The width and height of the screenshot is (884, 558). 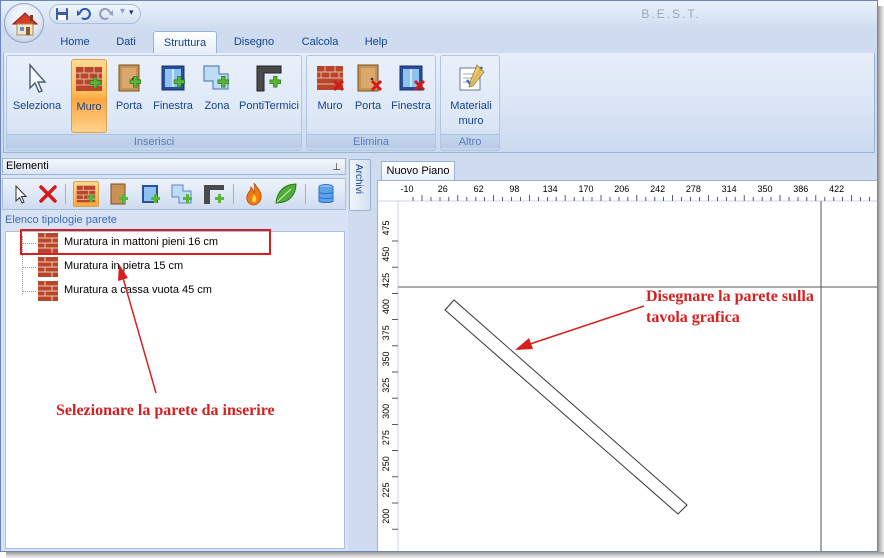 What do you see at coordinates (471, 96) in the screenshot?
I see `materiali-muro-button: Materiali muro` at bounding box center [471, 96].